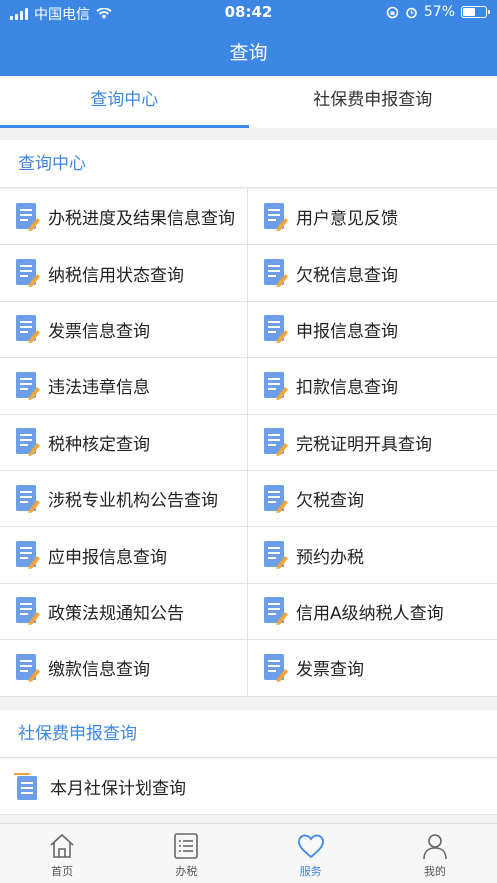  I want to click on query-item: 应申报信息查询, so click(124, 555).